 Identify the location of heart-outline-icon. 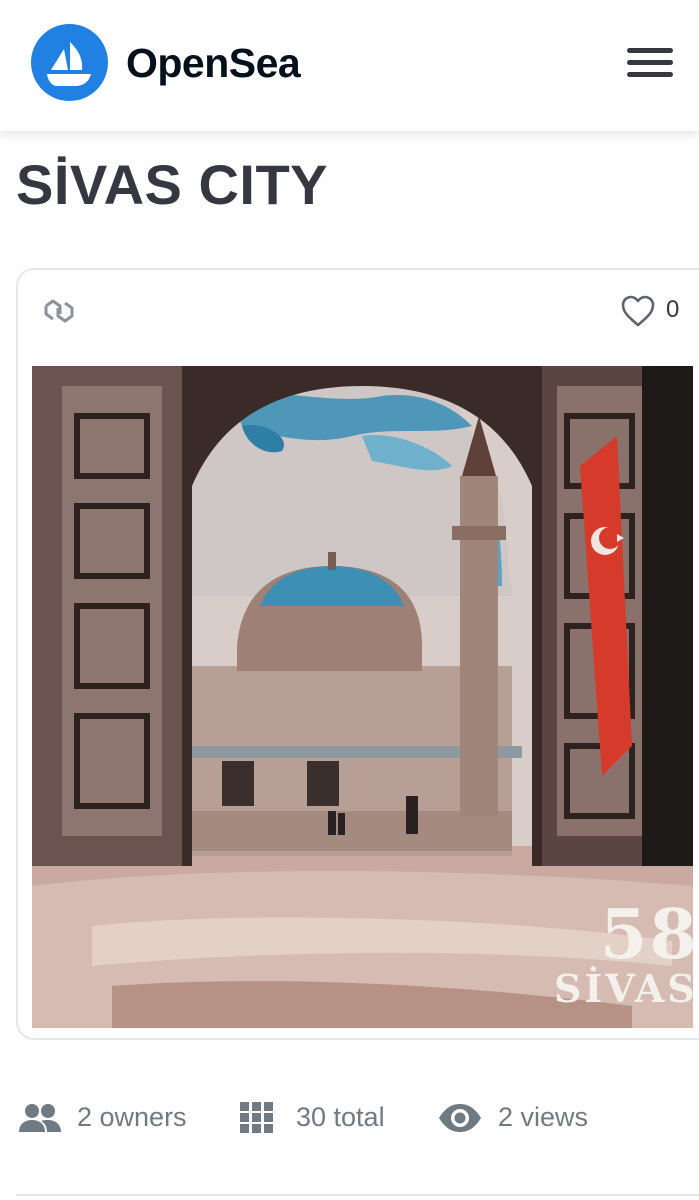
(638, 311).